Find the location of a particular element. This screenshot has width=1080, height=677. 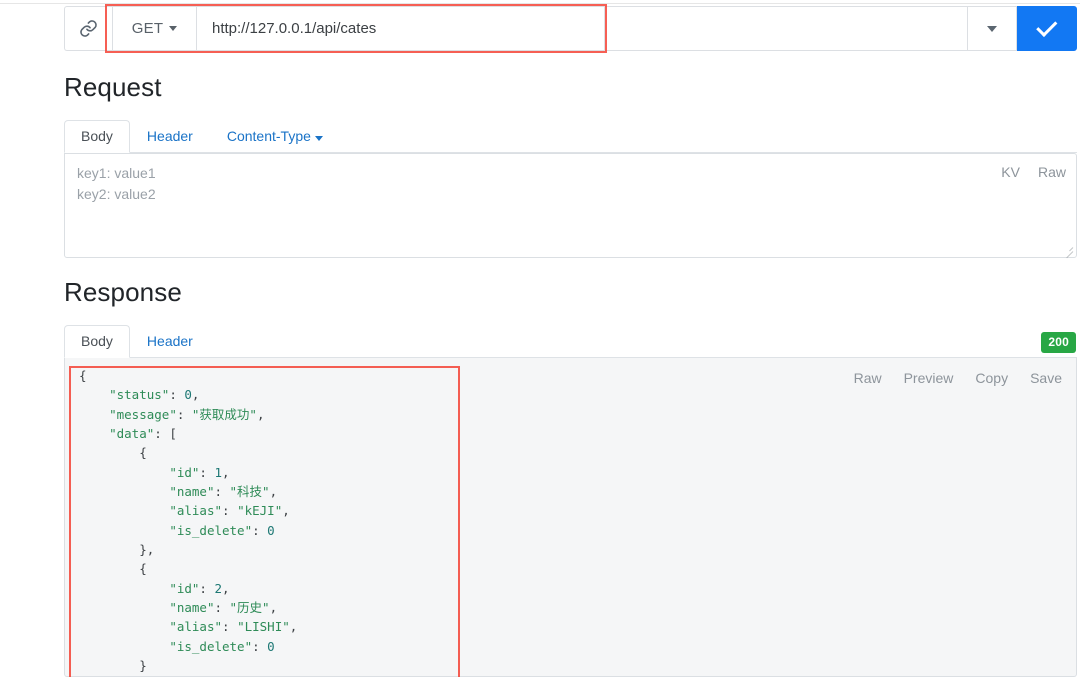

http-method-label: GET is located at coordinates (147, 28).